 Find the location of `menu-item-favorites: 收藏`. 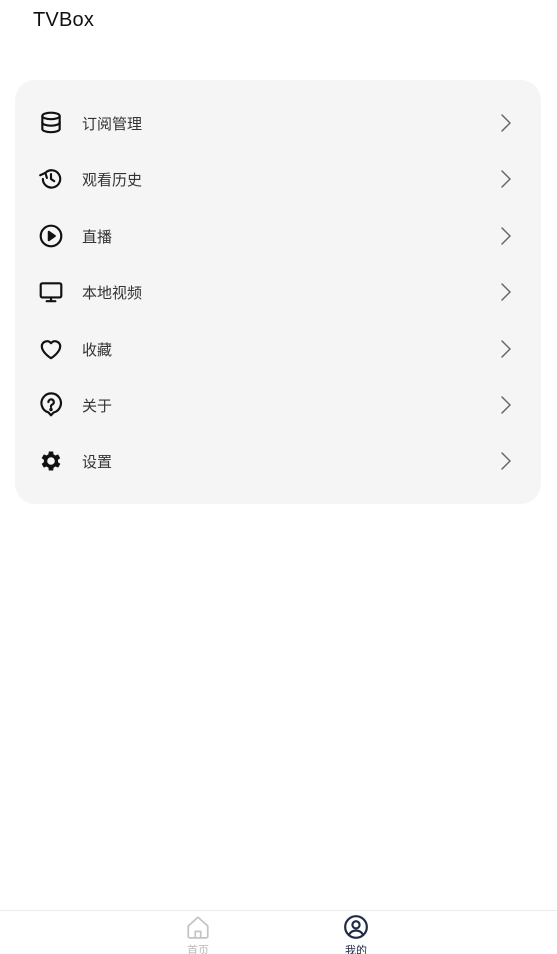

menu-item-favorites: 收藏 is located at coordinates (278, 349).